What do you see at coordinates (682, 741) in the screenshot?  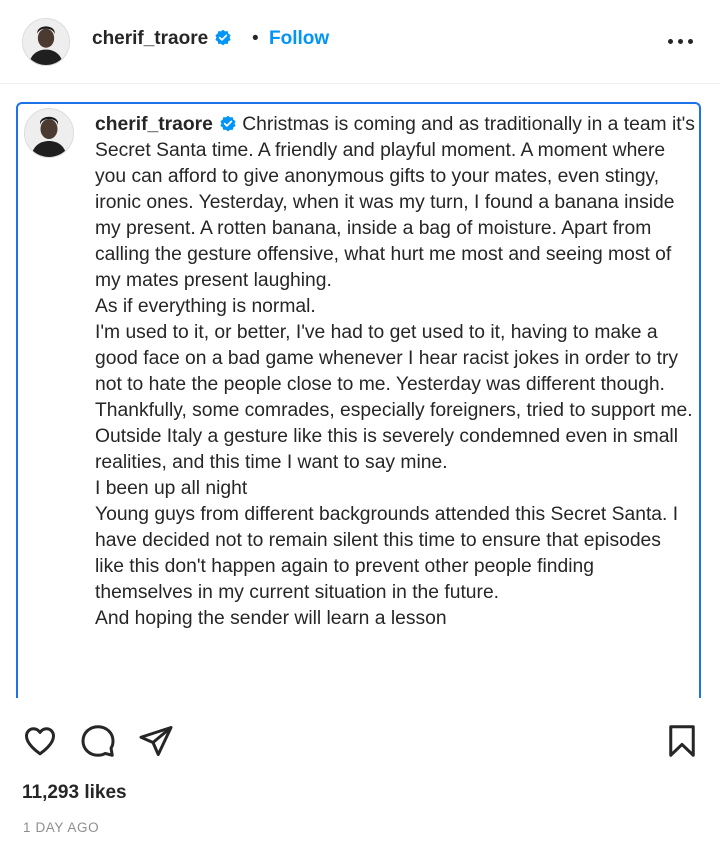 I see `bookmark-icon` at bounding box center [682, 741].